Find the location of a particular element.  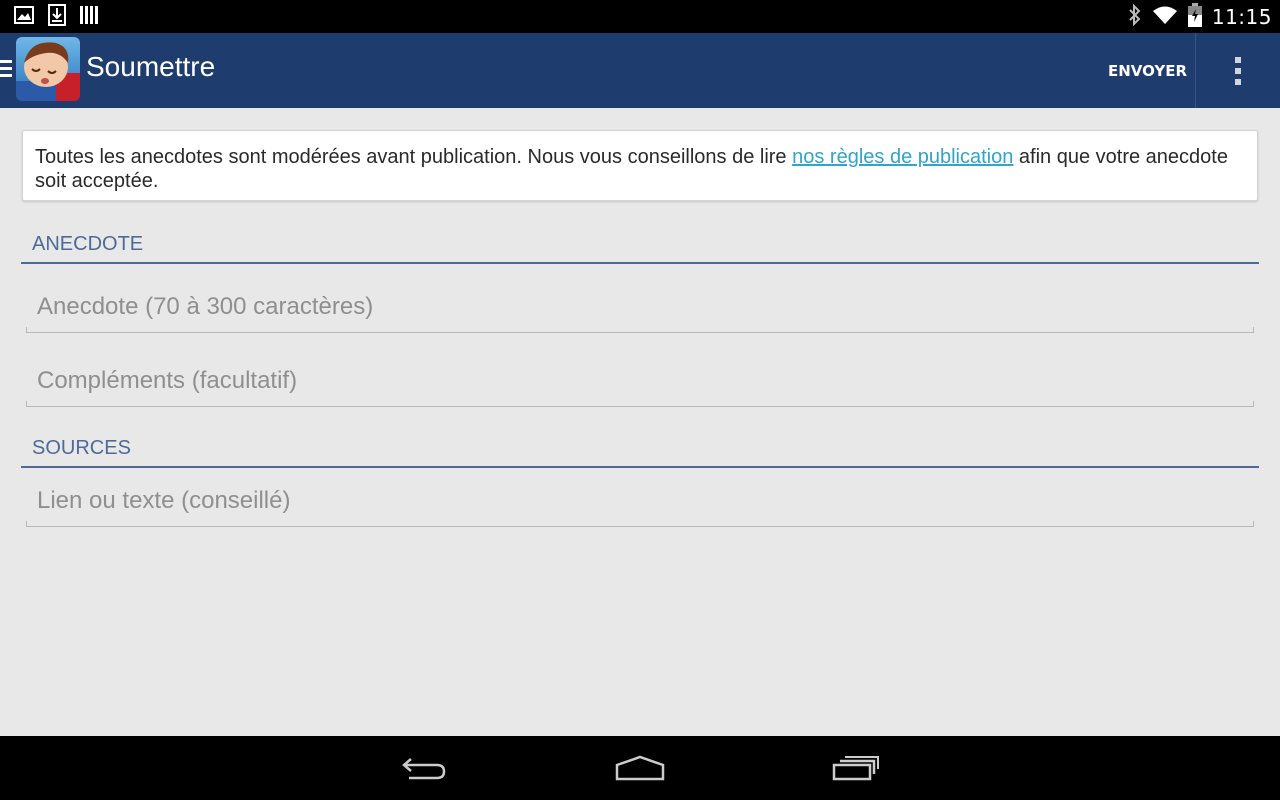

section-header-sources: SOURCES is located at coordinates (640, 450).